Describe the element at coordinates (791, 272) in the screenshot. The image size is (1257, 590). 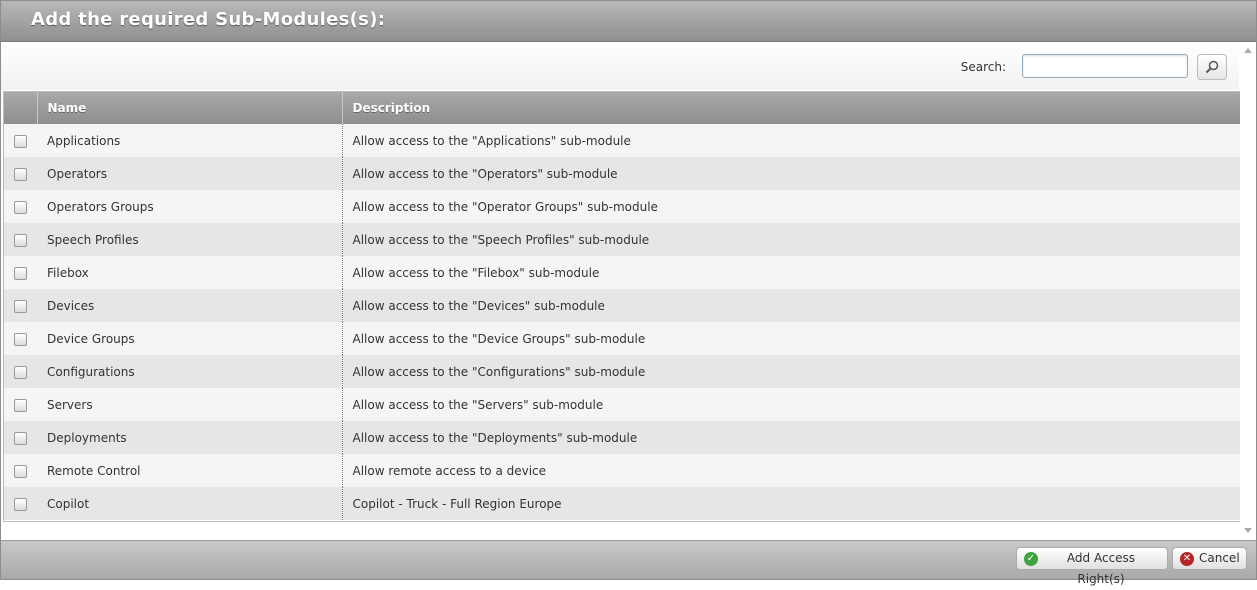
I see `row-description: Allow access to the "Filebox" sub-module` at that location.